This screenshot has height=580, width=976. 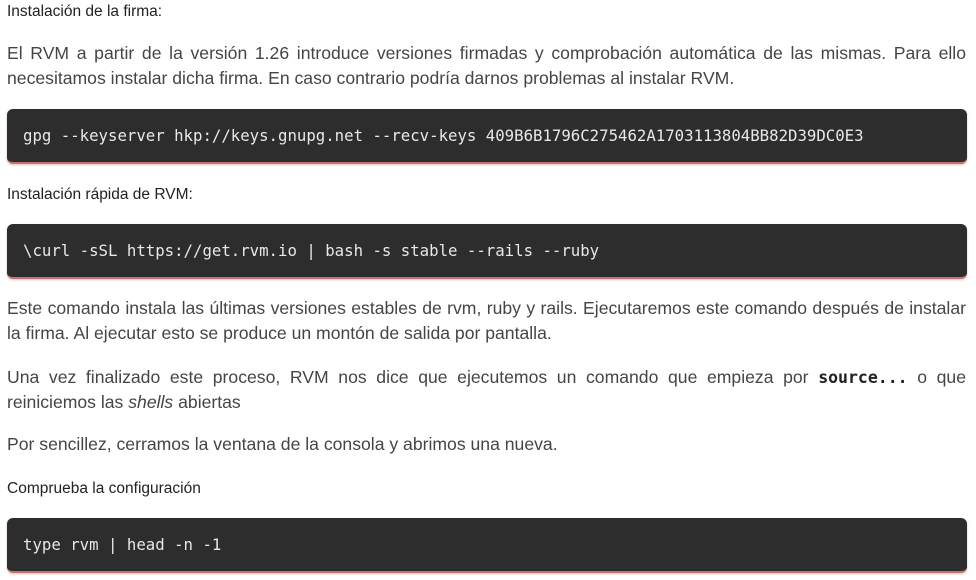 I want to click on heading-instalacion-firma: Instalación de la firma:, so click(x=85, y=11).